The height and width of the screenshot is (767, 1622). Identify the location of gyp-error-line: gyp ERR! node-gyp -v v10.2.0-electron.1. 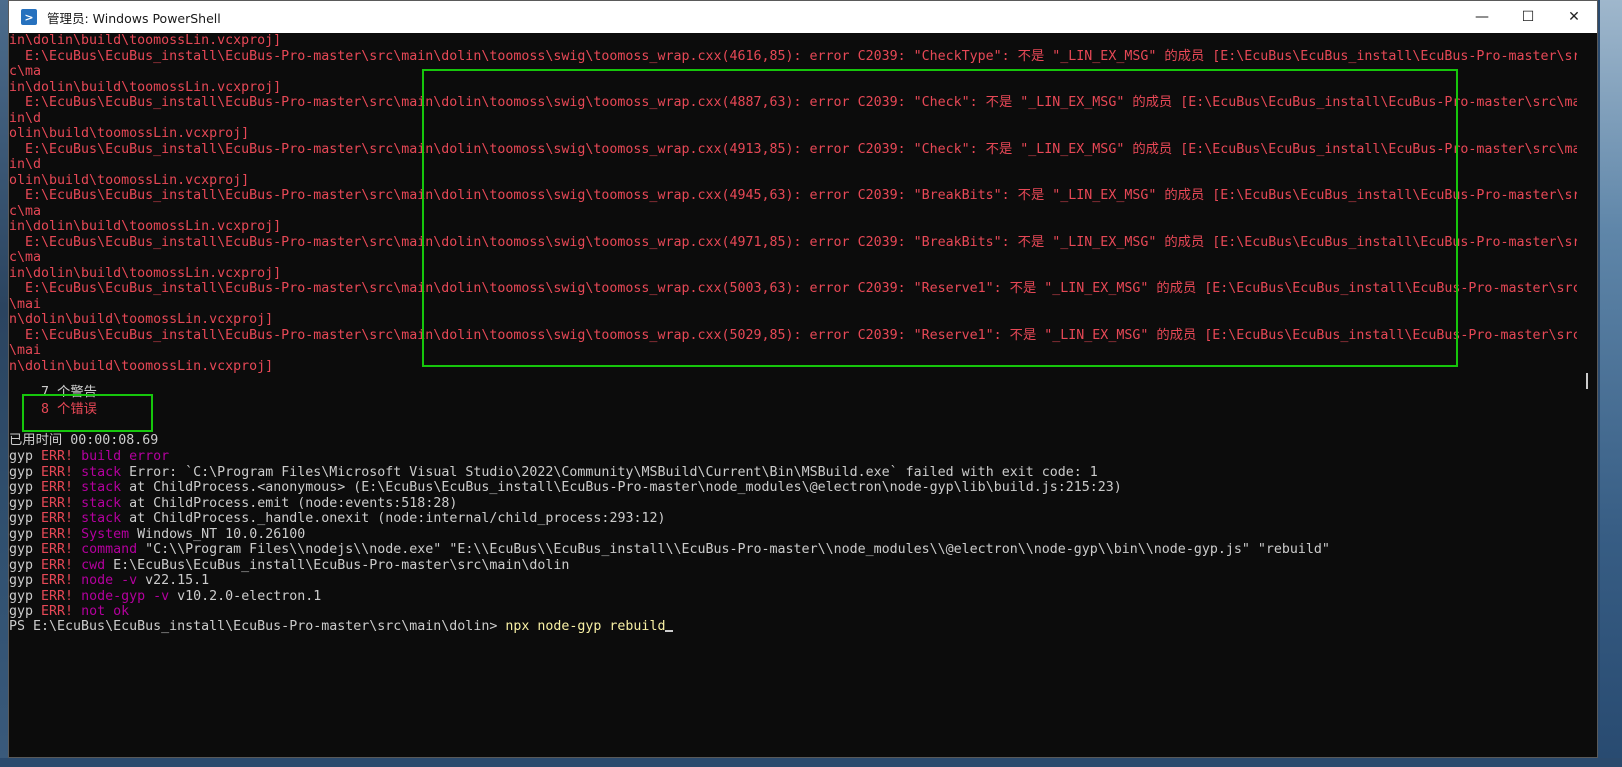
(165, 597).